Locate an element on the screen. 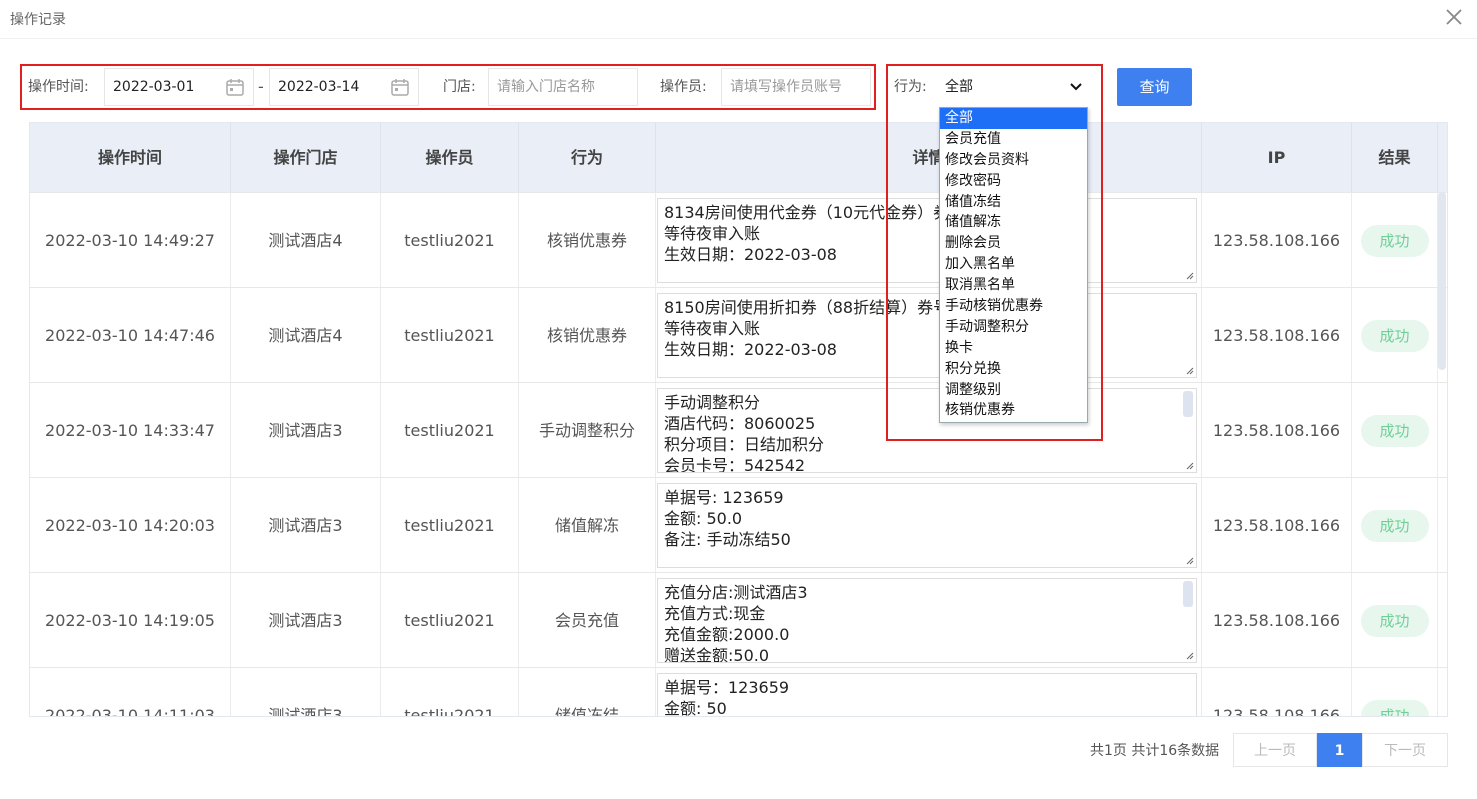 The image size is (1477, 799). close-icon is located at coordinates (1454, 17).